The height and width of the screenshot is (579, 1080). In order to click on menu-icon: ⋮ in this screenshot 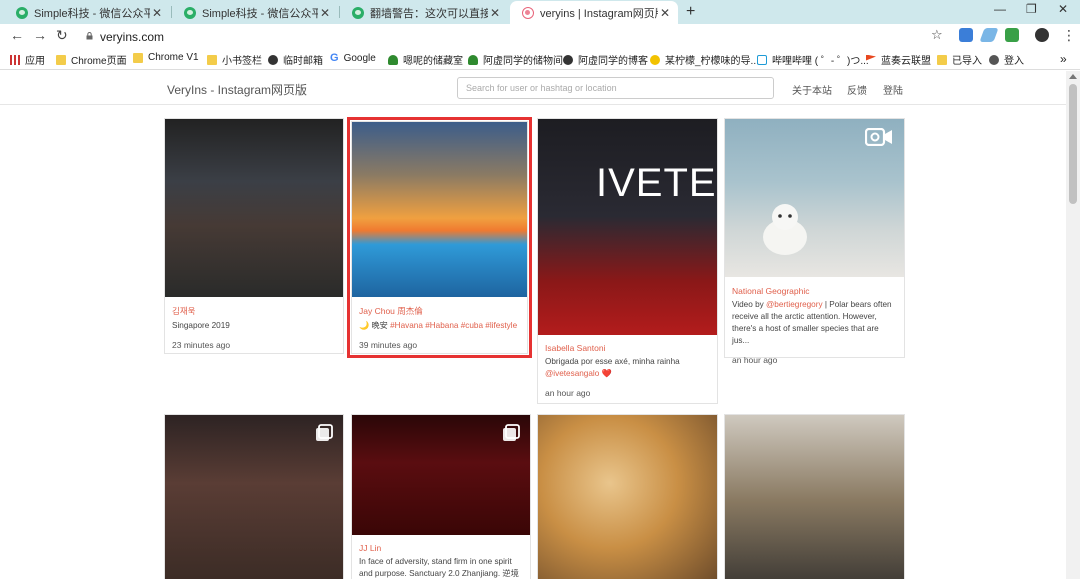, I will do `click(1069, 35)`.